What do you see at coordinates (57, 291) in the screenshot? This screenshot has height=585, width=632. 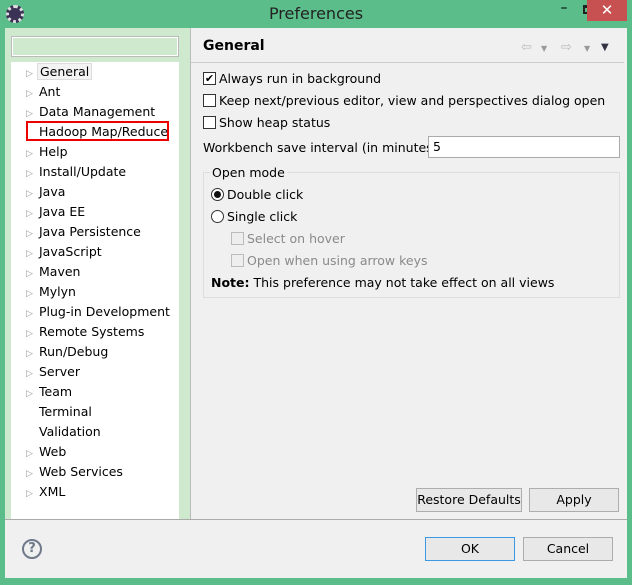 I see `tree-item-label: Mylyn` at bounding box center [57, 291].